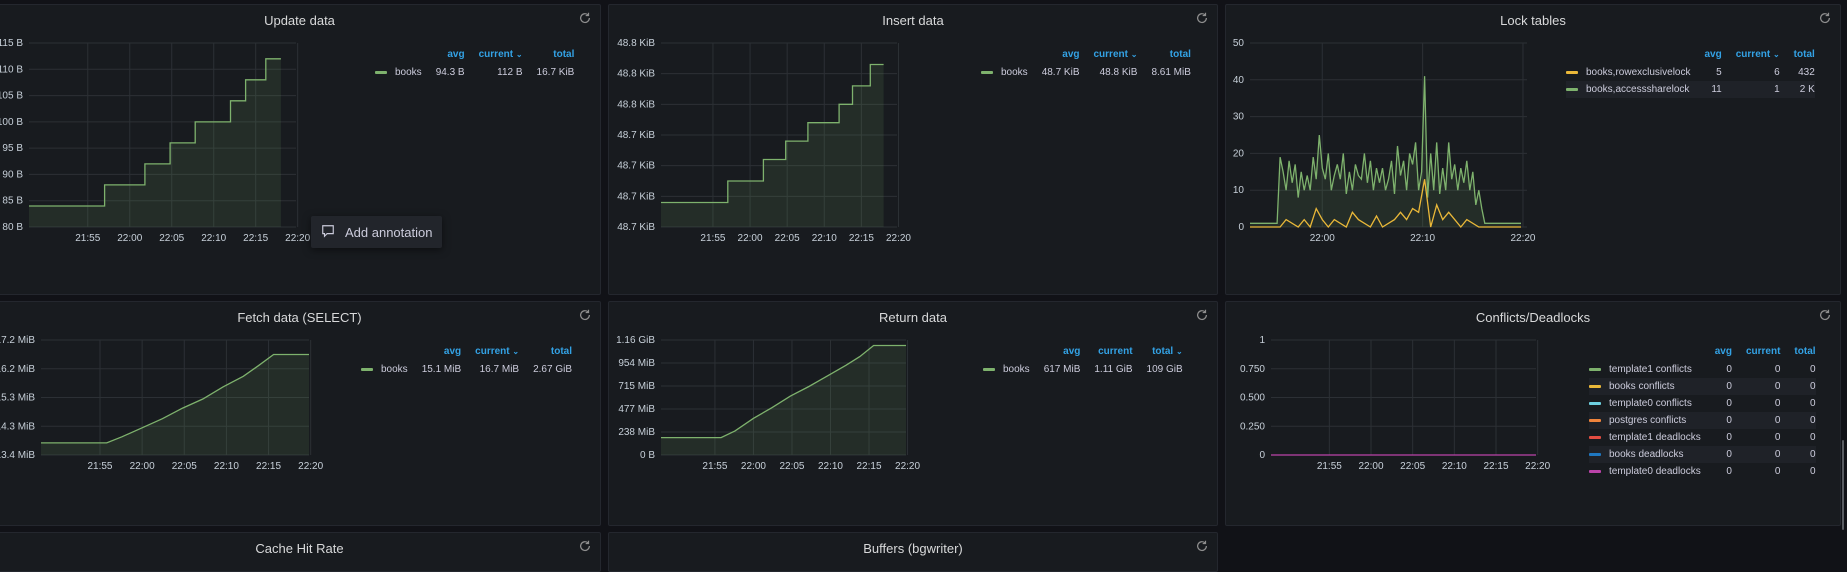 Image resolution: width=1847 pixels, height=572 pixels. I want to click on legend-row: postgres conflicts 0 0 0, so click(1702, 420).